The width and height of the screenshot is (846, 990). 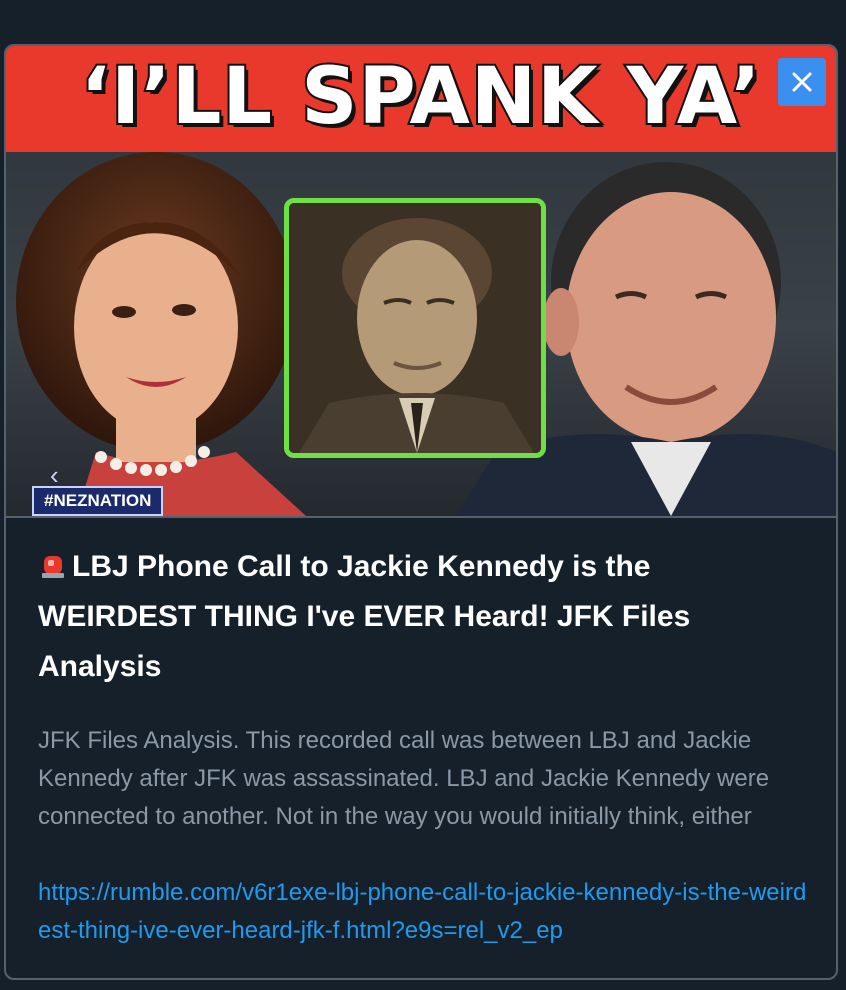 What do you see at coordinates (421, 517) in the screenshot?
I see `divider` at bounding box center [421, 517].